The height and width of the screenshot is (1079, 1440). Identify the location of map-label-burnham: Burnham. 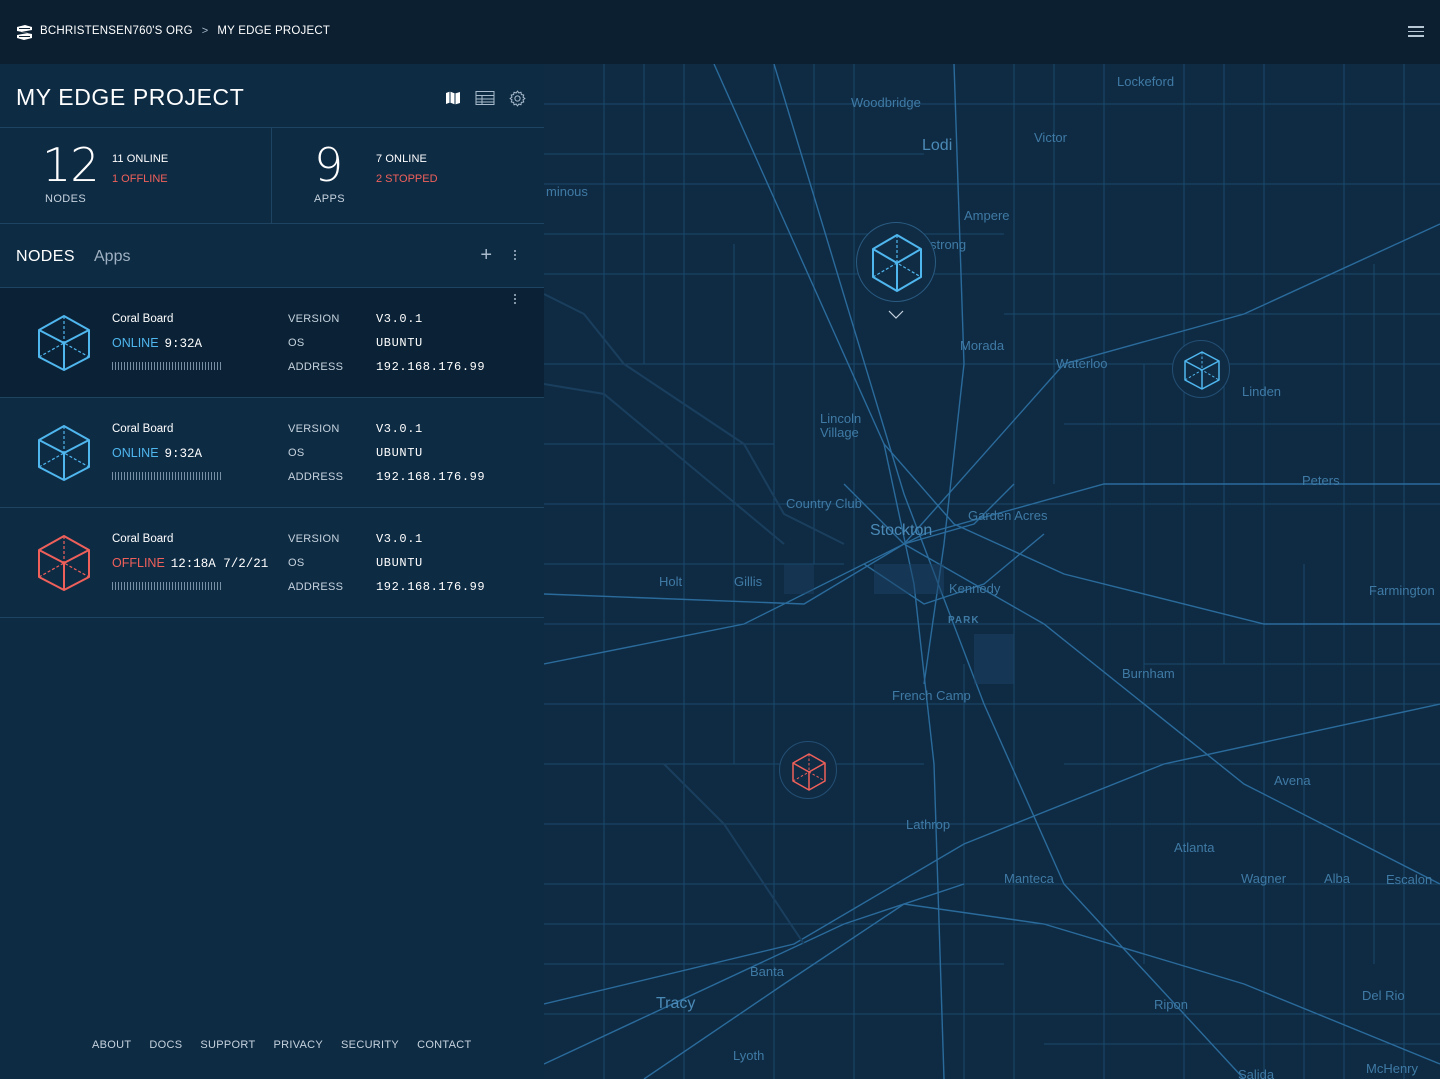
(1148, 673).